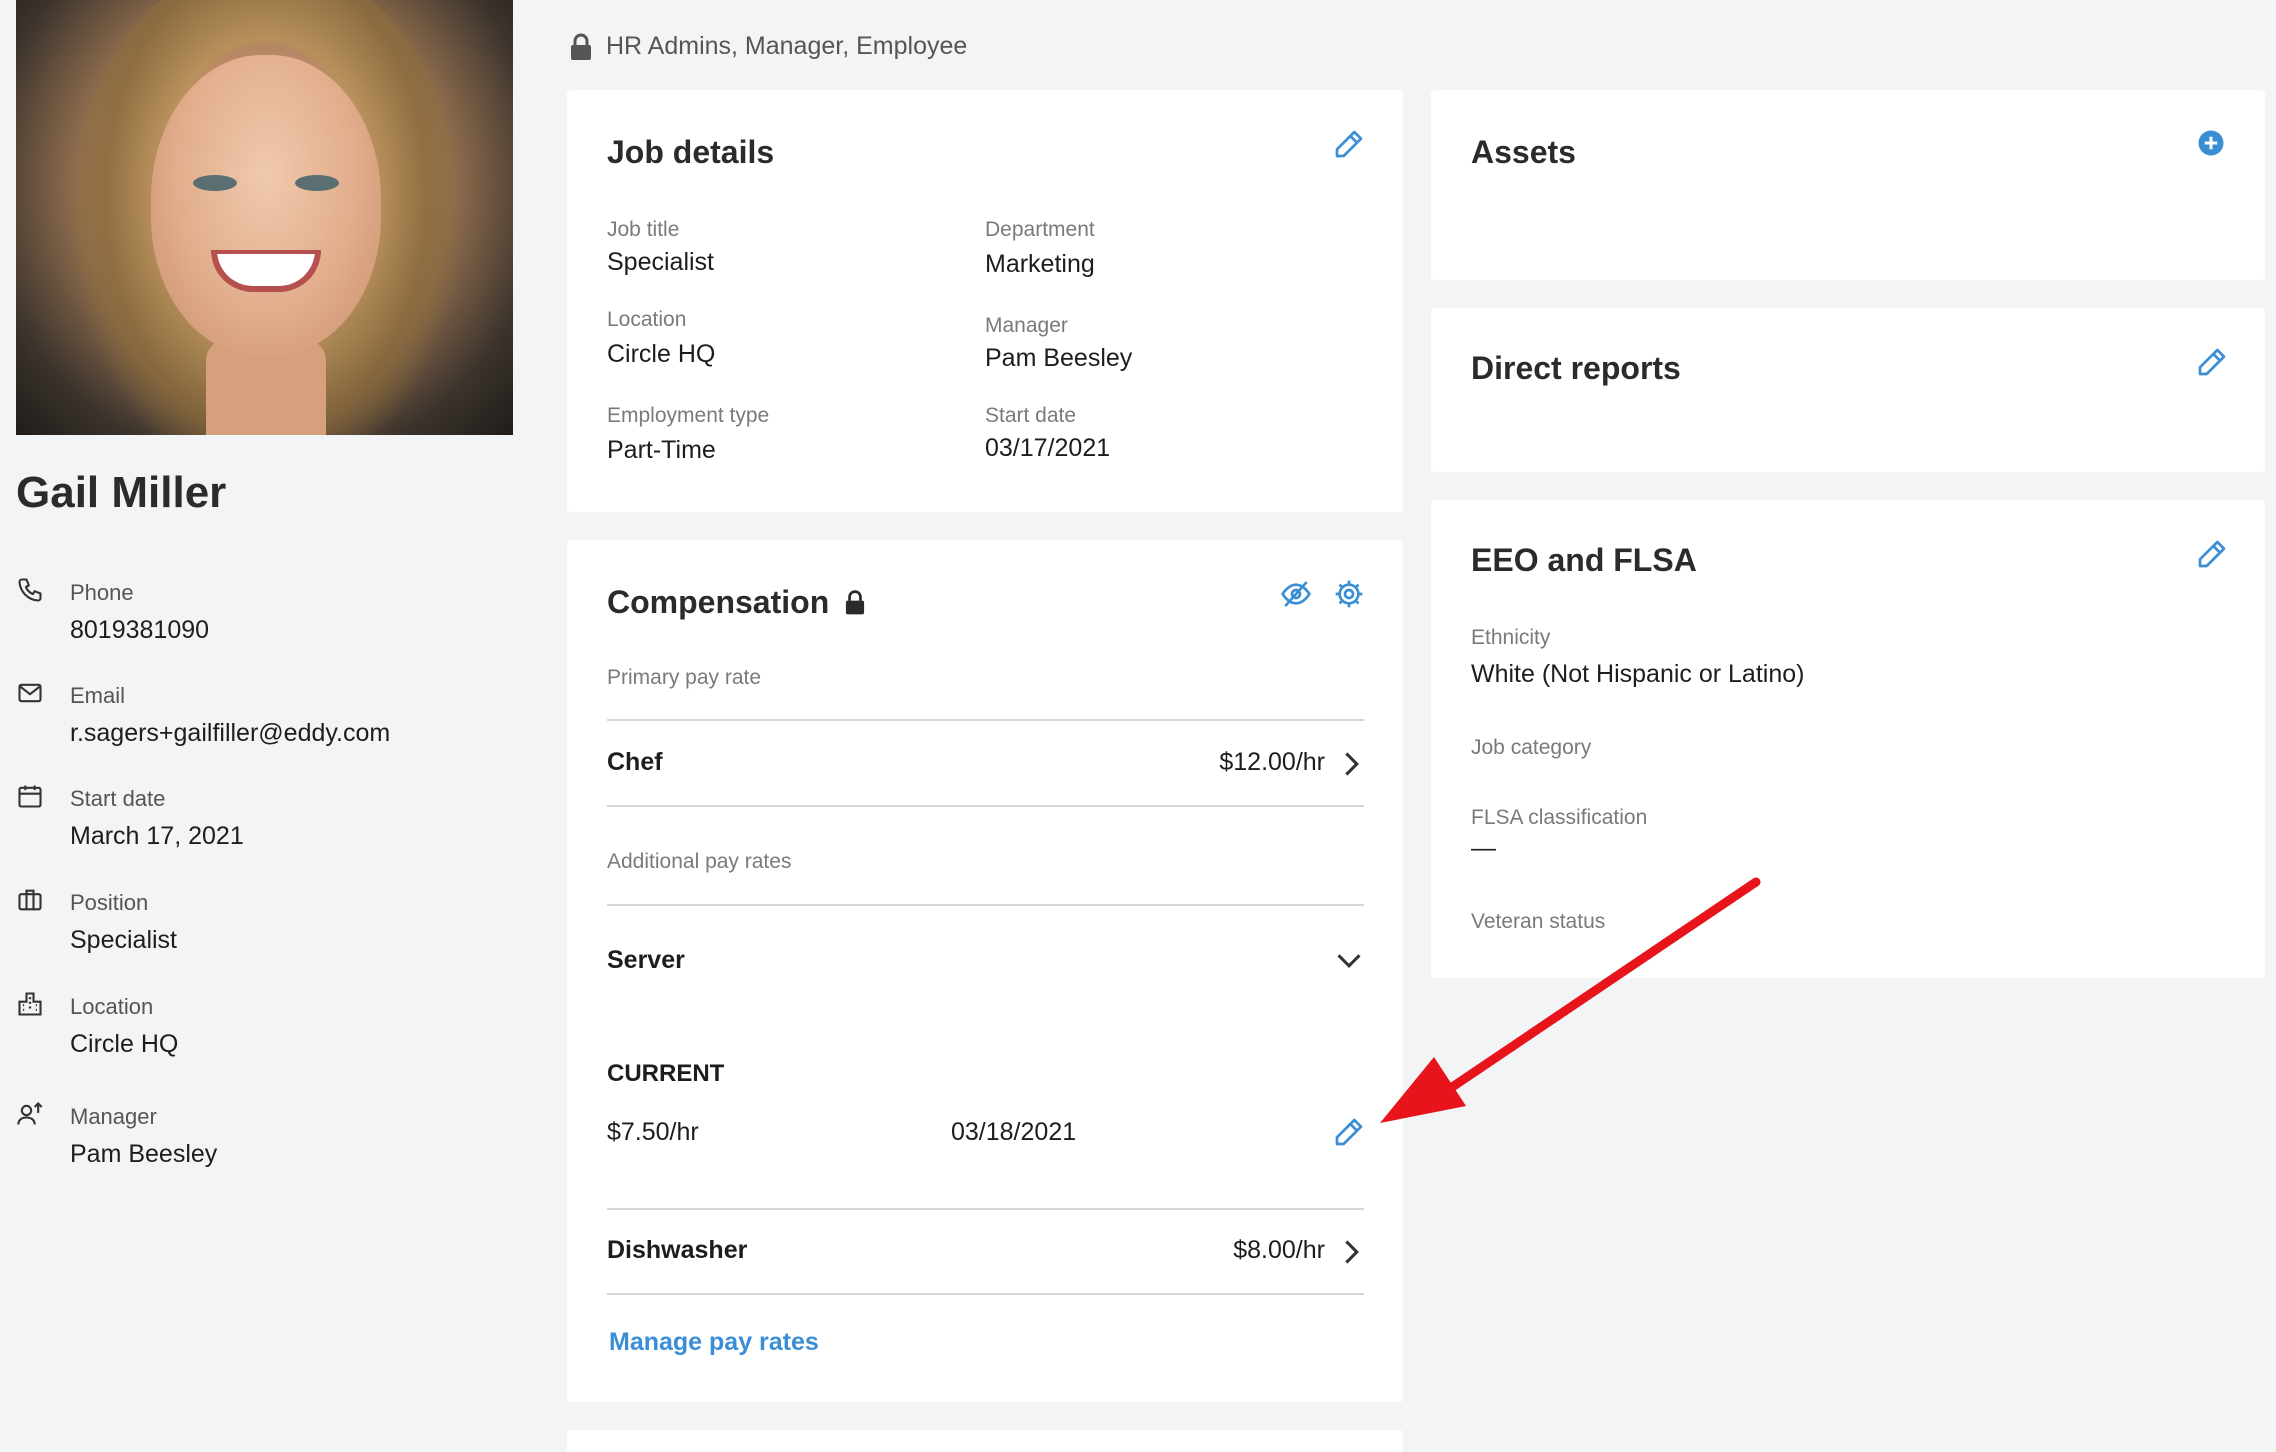 The image size is (2276, 1452). I want to click on profile-start-date: Start date March 17, 2021, so click(256, 816).